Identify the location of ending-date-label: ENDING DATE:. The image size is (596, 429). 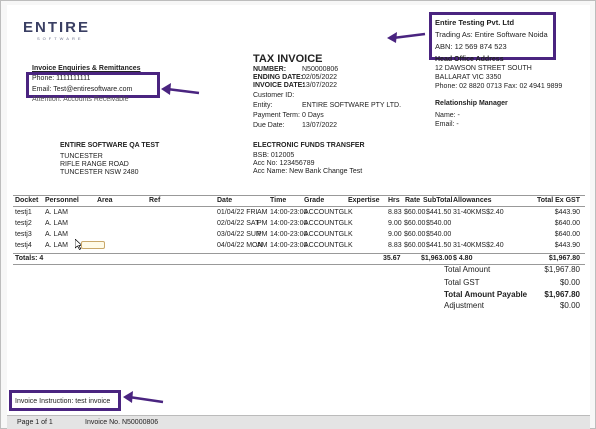
(278, 77).